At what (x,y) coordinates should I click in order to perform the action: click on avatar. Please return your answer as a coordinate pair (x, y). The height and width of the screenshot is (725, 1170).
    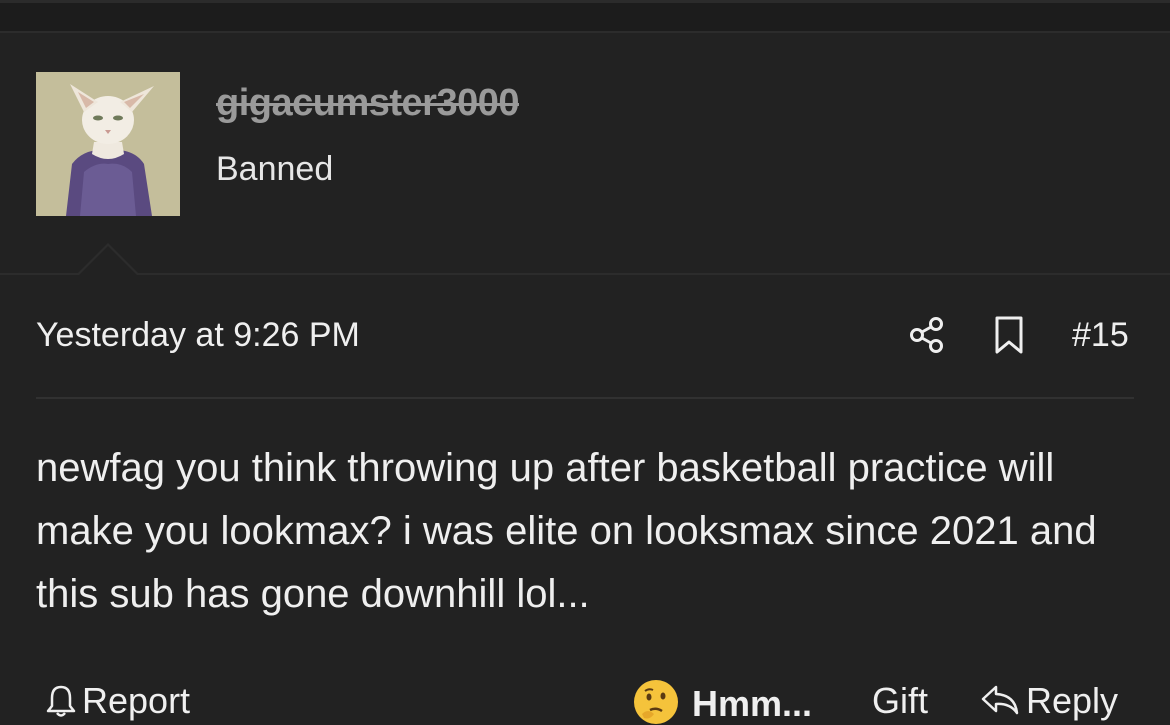
    Looking at the image, I should click on (108, 144).